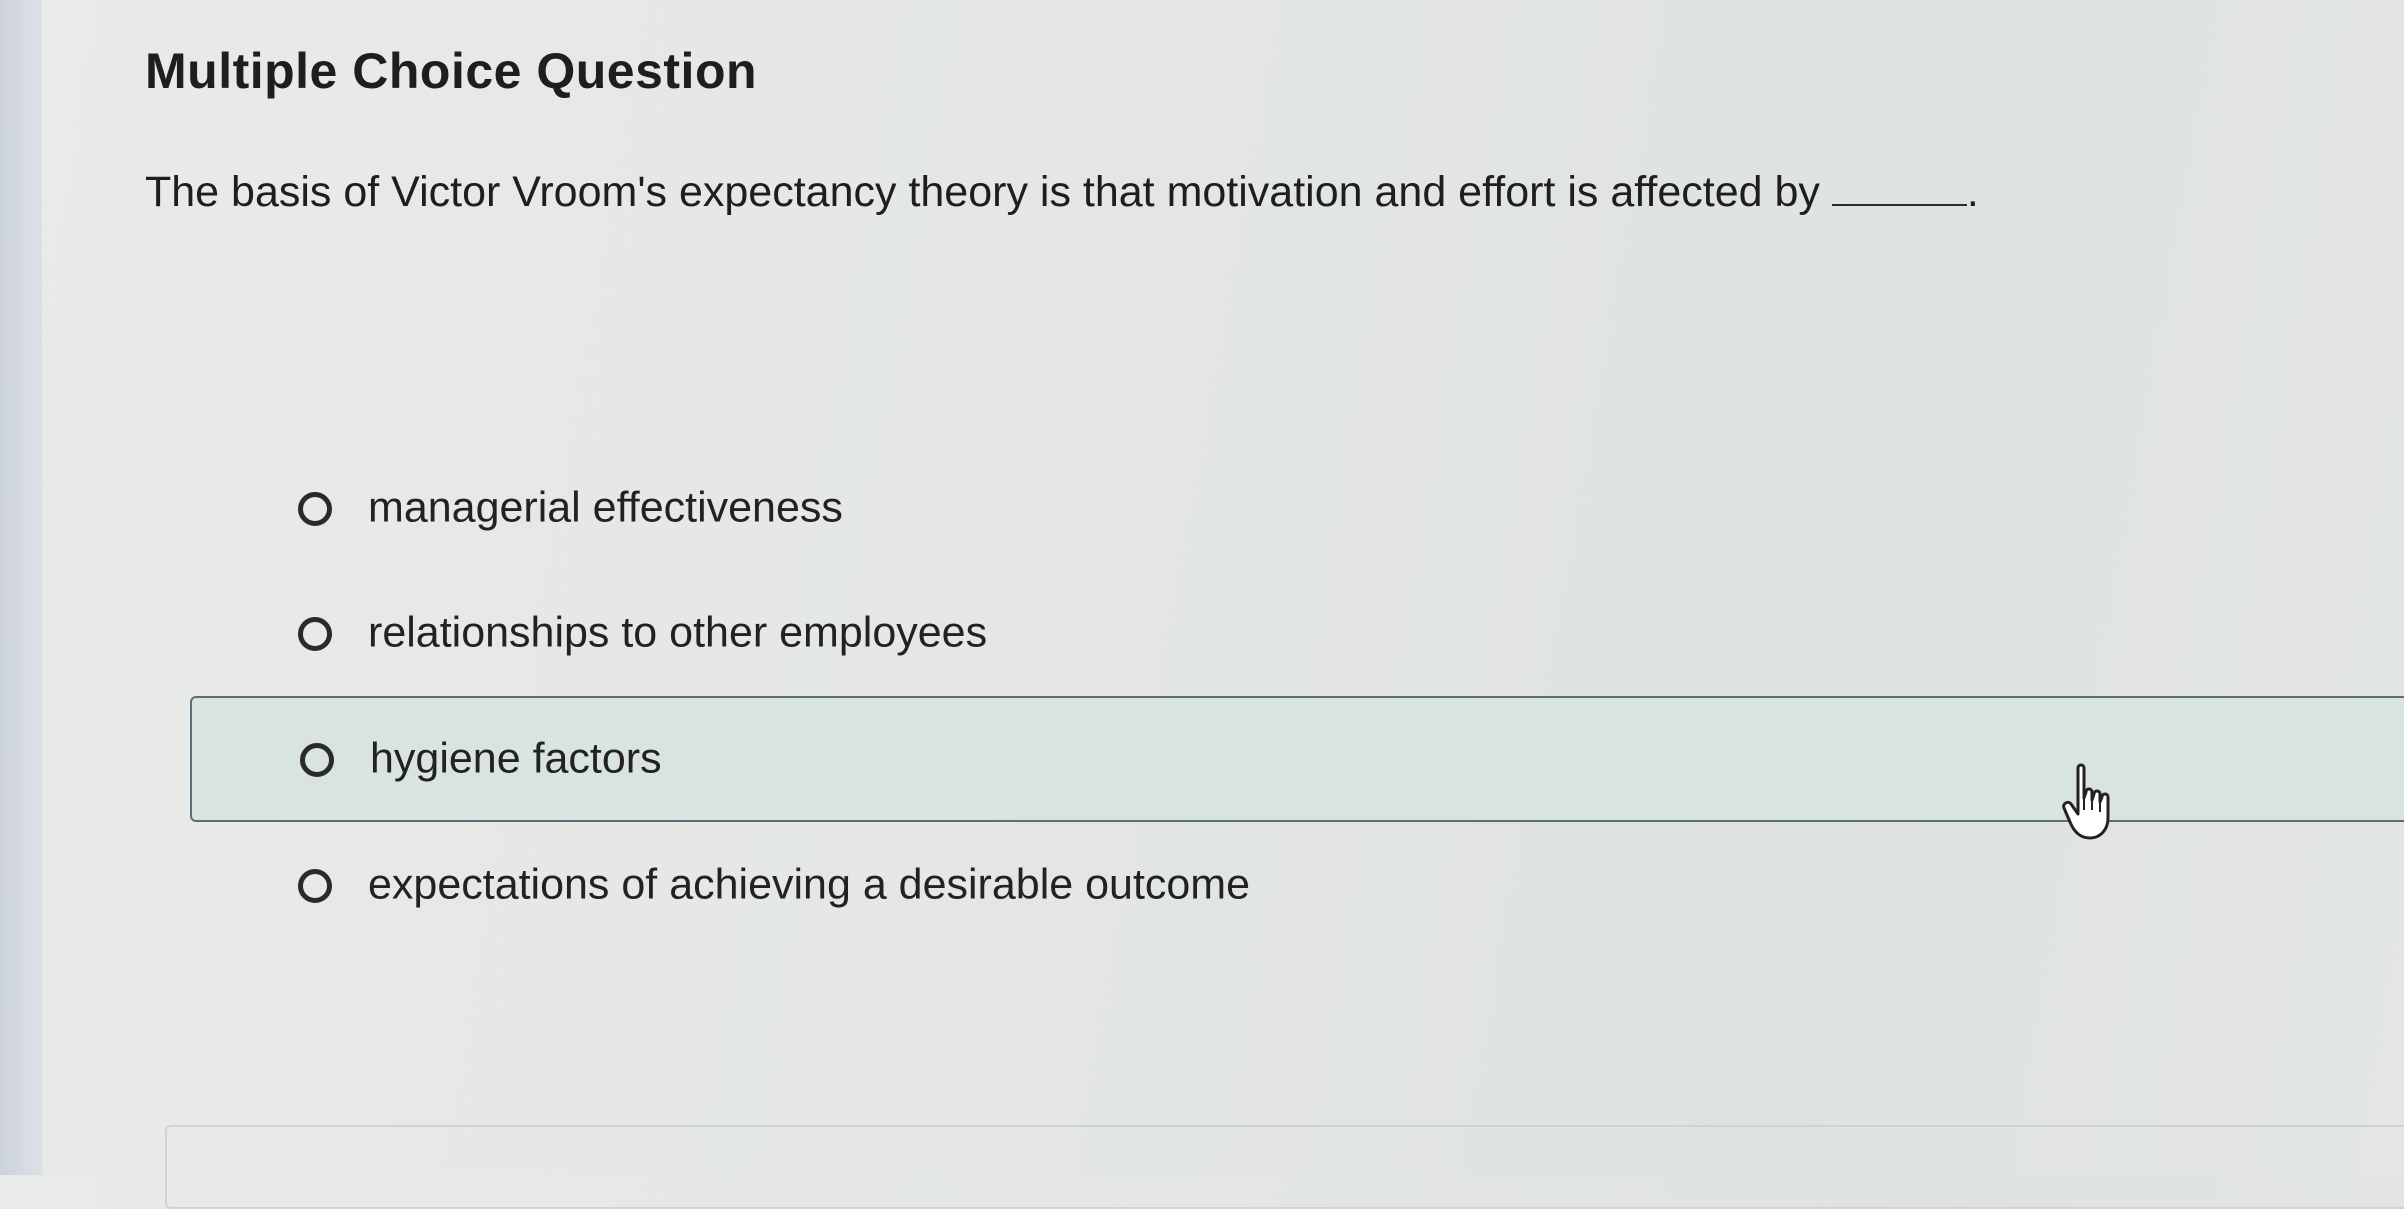 This screenshot has height=1209, width=2404. What do you see at coordinates (1297, 633) in the screenshot?
I see `option-b: relationships to other employees` at bounding box center [1297, 633].